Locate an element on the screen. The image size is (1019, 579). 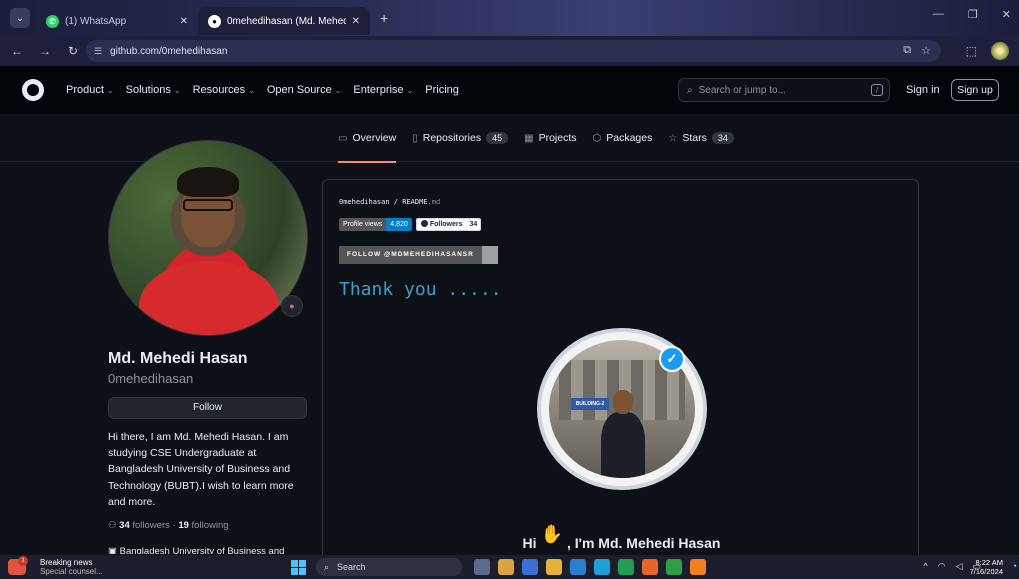
tab-overview: ▭ Overview is located at coordinates (367, 138).